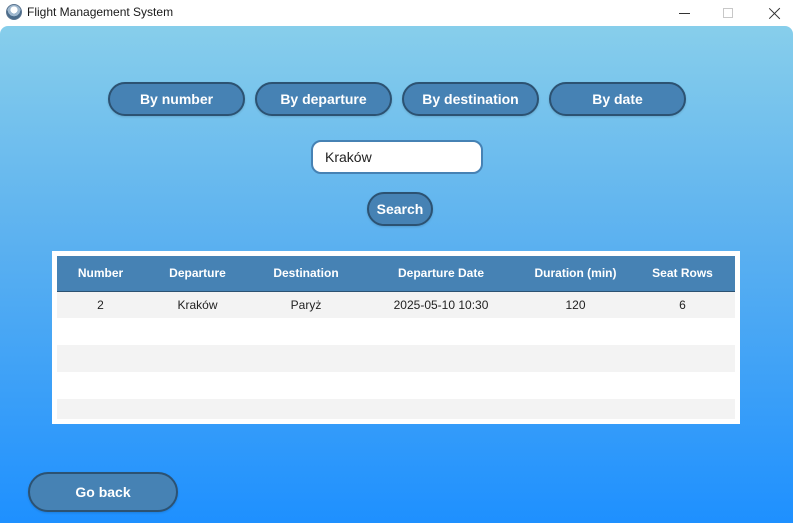 The image size is (793, 523). Describe the element at coordinates (441, 274) in the screenshot. I see `column-header-departure-date: Departure Date` at that location.